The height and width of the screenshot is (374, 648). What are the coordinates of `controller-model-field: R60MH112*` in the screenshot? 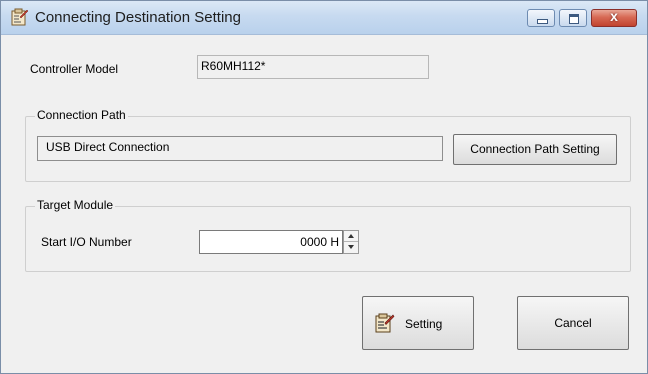 It's located at (313, 67).